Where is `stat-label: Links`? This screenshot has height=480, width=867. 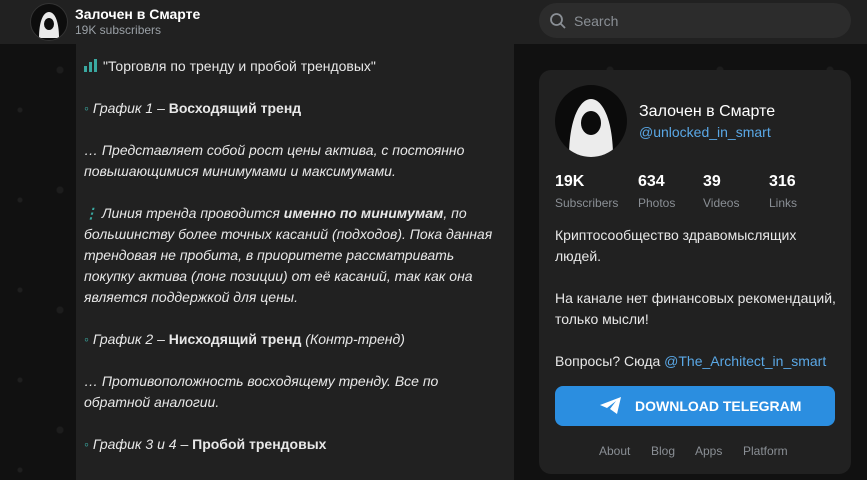
stat-label: Links is located at coordinates (783, 203).